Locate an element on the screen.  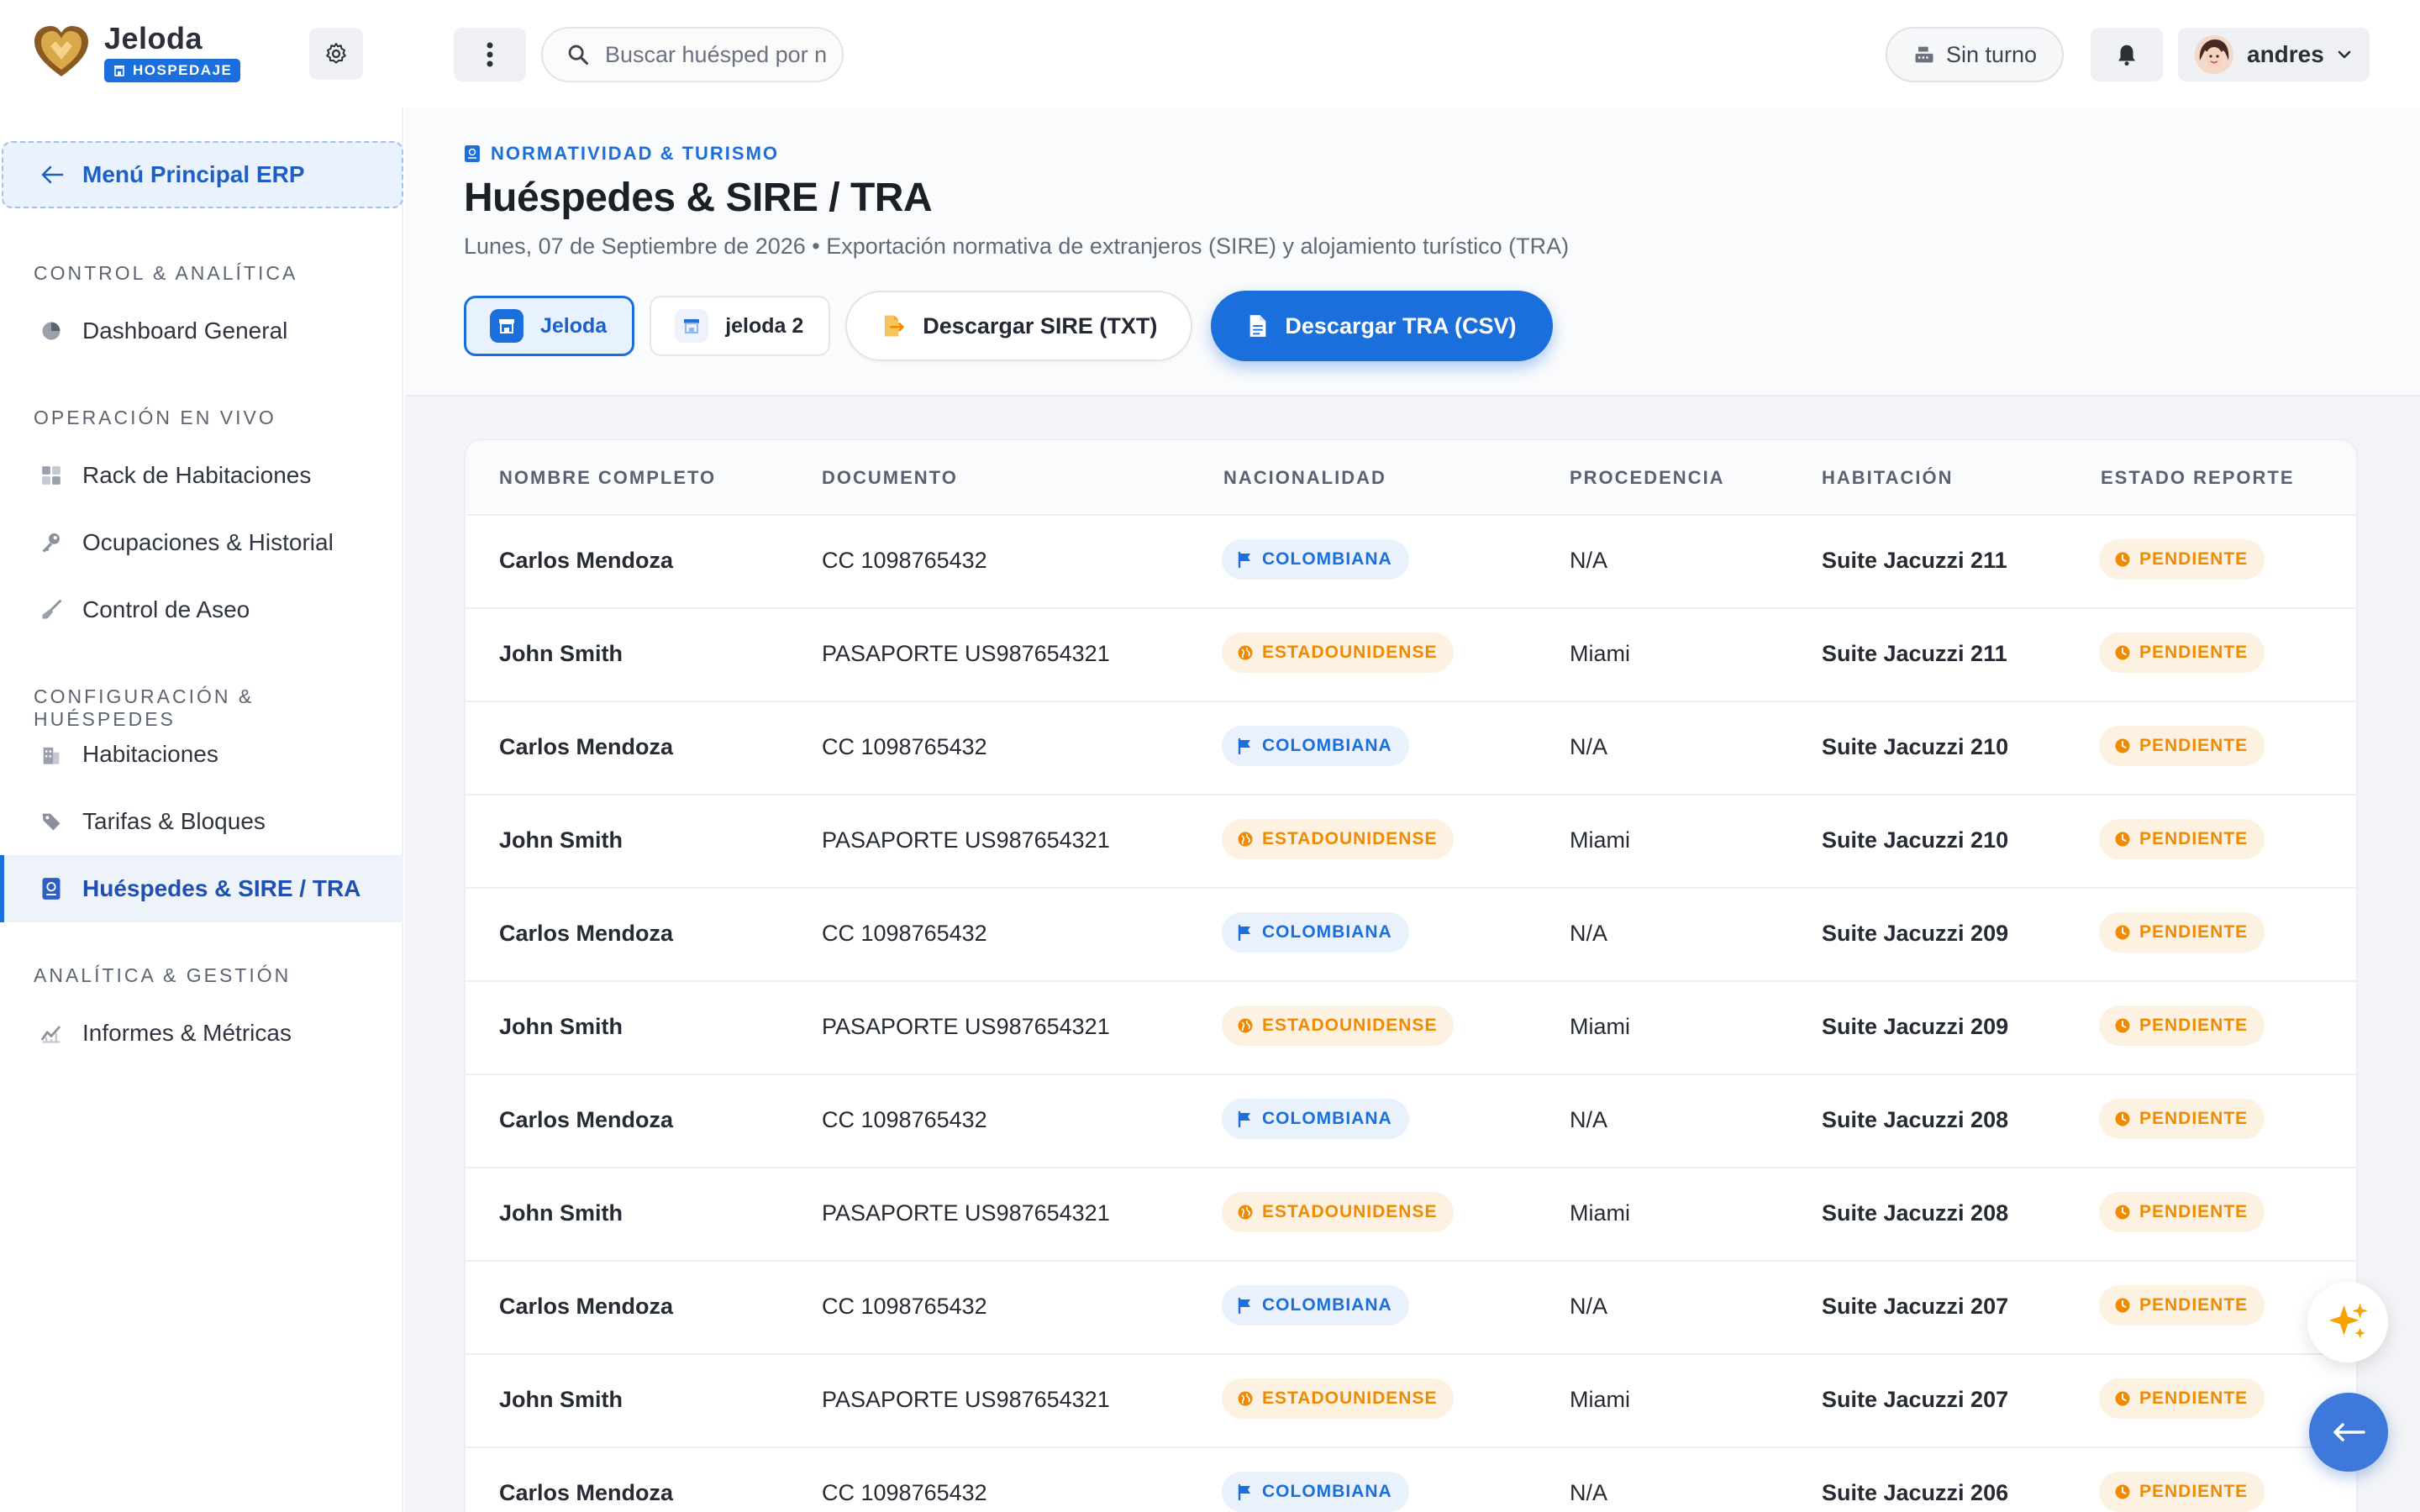
sidebar-item-ocupaciones: Ocupaciones & Historial is located at coordinates (202, 542).